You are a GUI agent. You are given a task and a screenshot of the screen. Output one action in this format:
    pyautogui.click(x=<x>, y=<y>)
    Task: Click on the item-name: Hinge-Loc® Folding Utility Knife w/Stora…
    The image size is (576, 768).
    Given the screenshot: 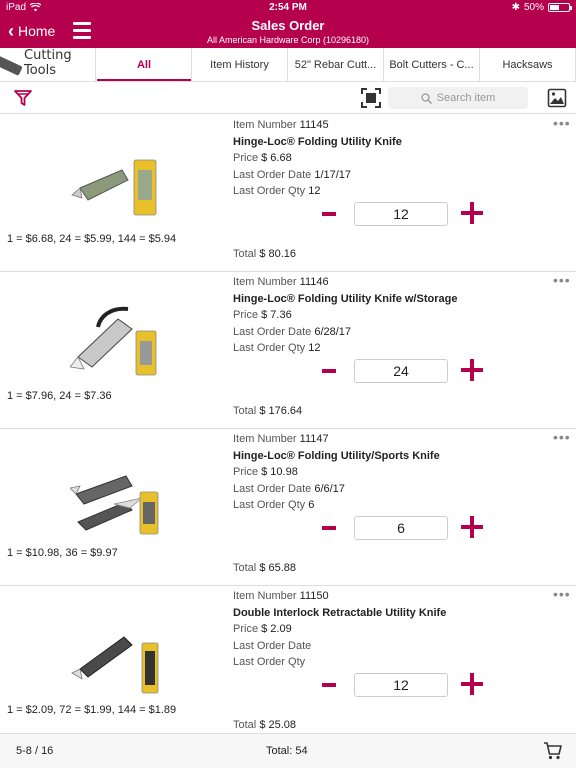 What is the action you would take?
    pyautogui.click(x=345, y=298)
    